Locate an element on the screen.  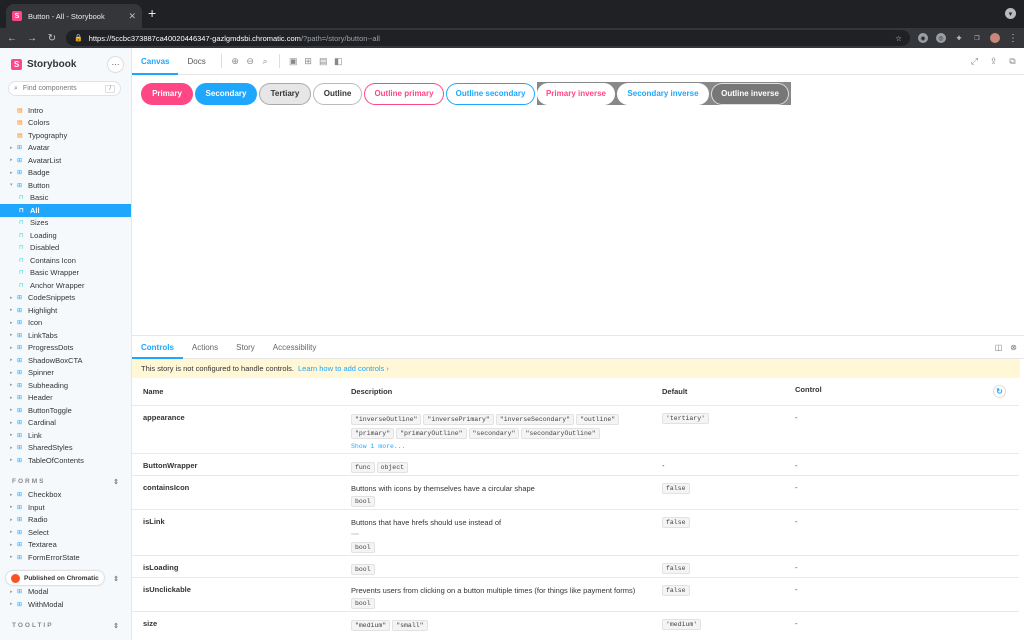
browser-menu-icon: ⋮ is located at coordinates (1013, 38).